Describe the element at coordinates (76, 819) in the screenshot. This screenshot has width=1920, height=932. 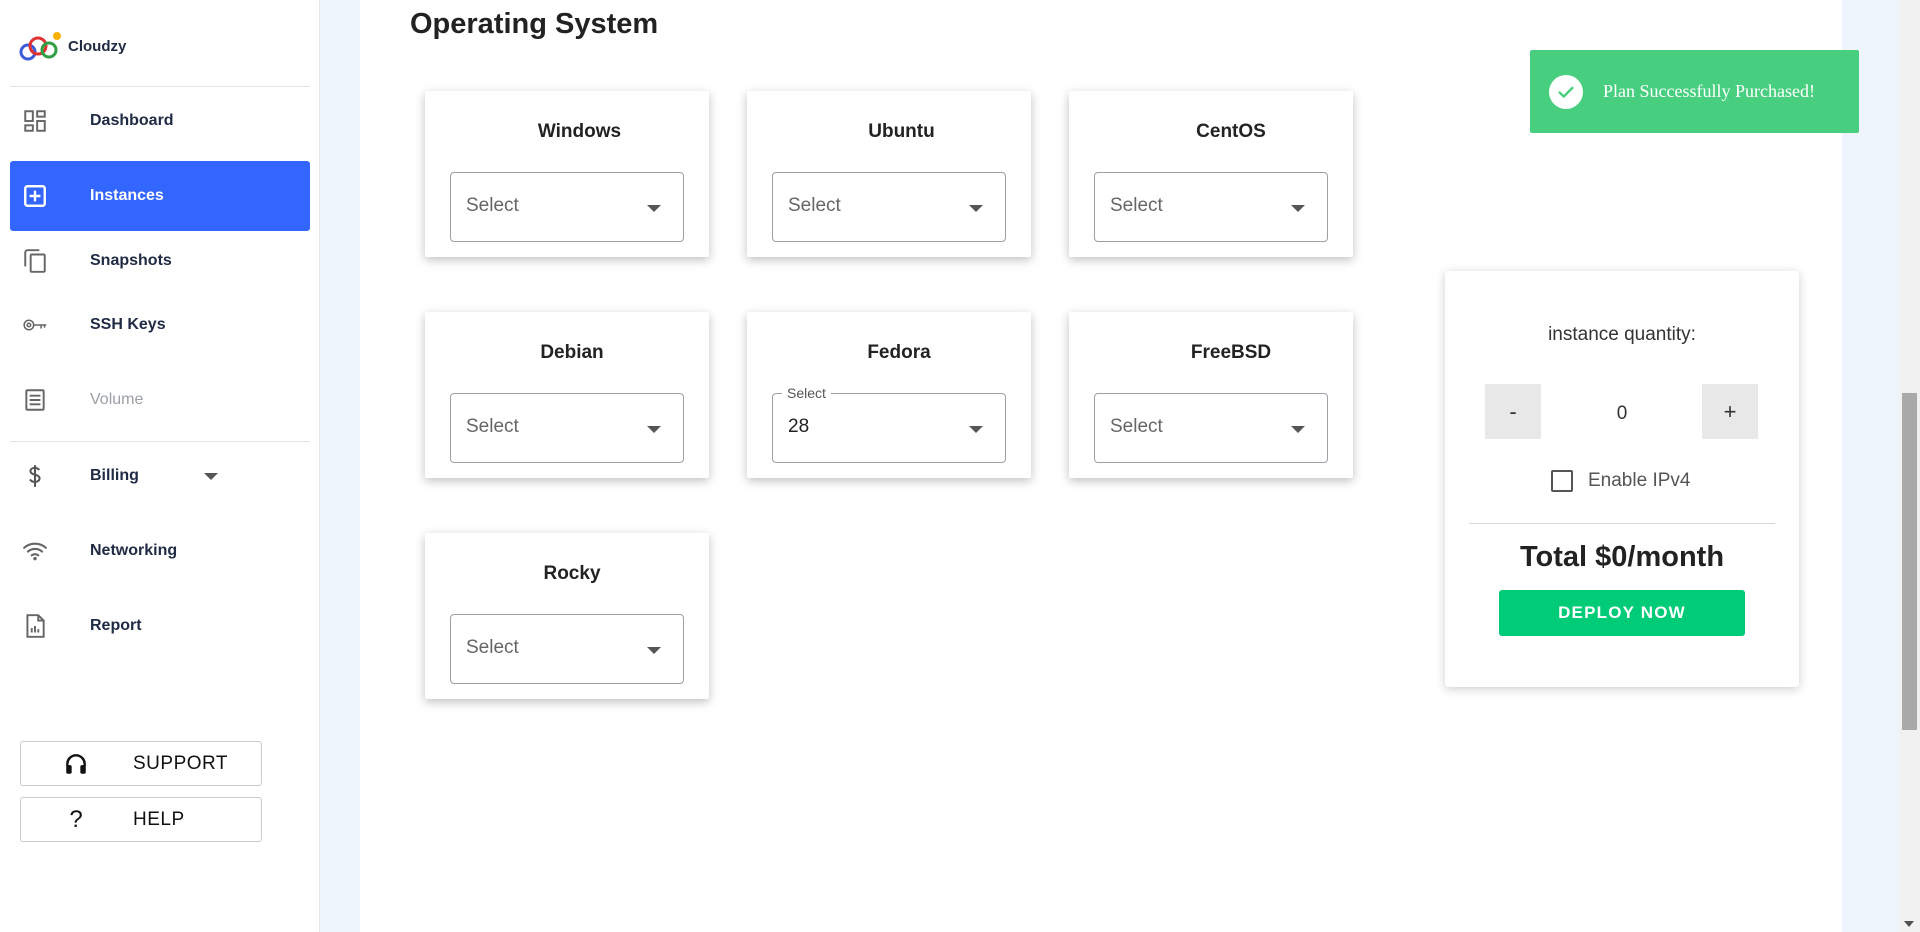
I see `question-icon: ?` at that location.